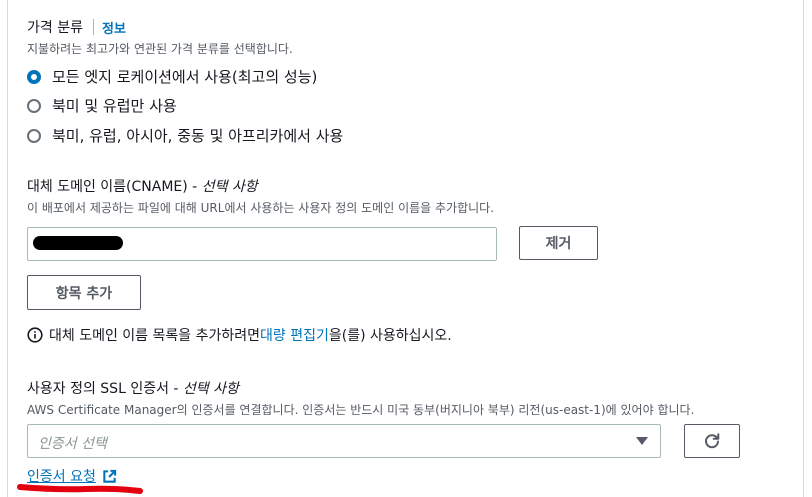  I want to click on info-icon, so click(35, 335).